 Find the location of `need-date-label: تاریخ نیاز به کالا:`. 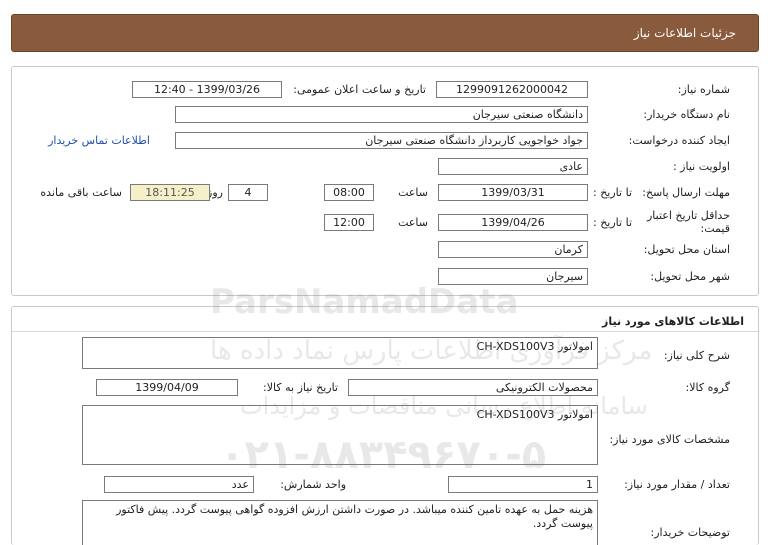

need-date-label: تاریخ نیاز به کالا: is located at coordinates (300, 387).